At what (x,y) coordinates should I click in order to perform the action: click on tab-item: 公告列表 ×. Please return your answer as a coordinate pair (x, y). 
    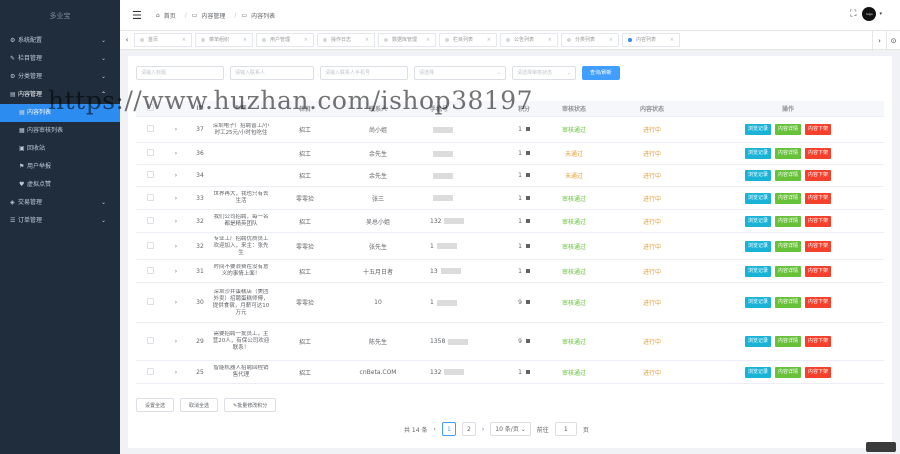
    Looking at the image, I should click on (529, 40).